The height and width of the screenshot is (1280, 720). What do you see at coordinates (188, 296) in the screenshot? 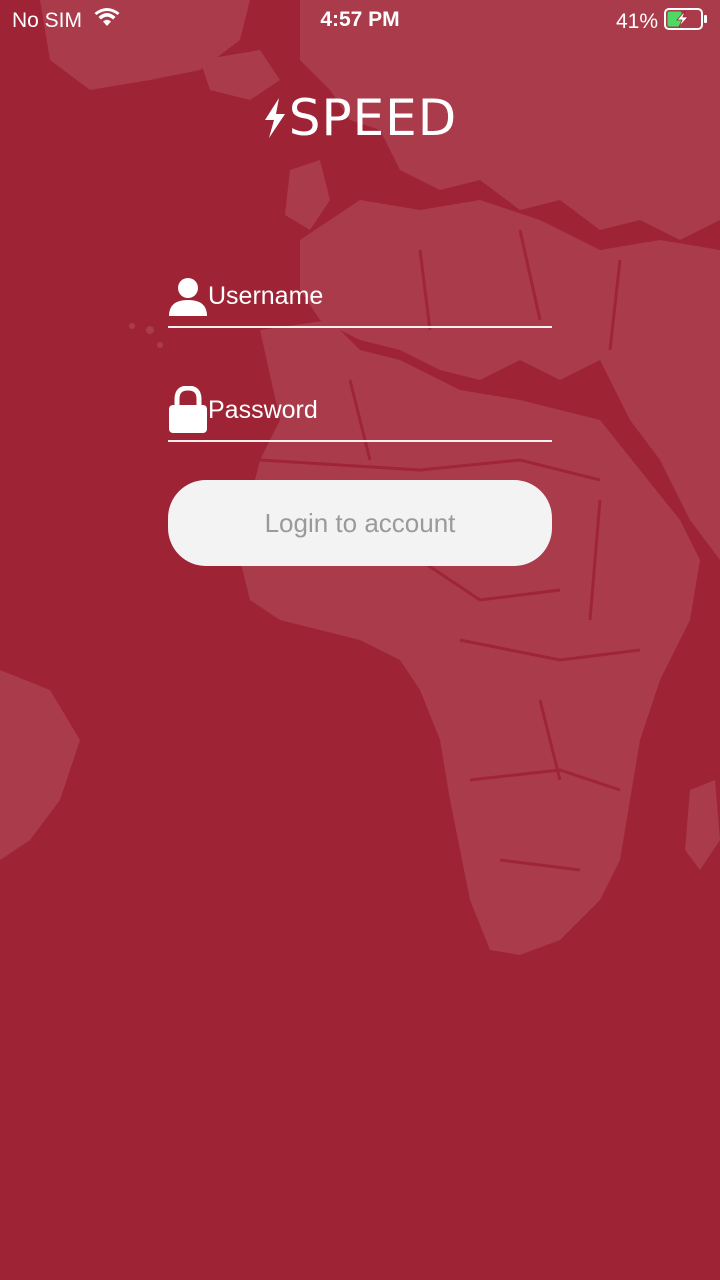
I see `user-icon` at bounding box center [188, 296].